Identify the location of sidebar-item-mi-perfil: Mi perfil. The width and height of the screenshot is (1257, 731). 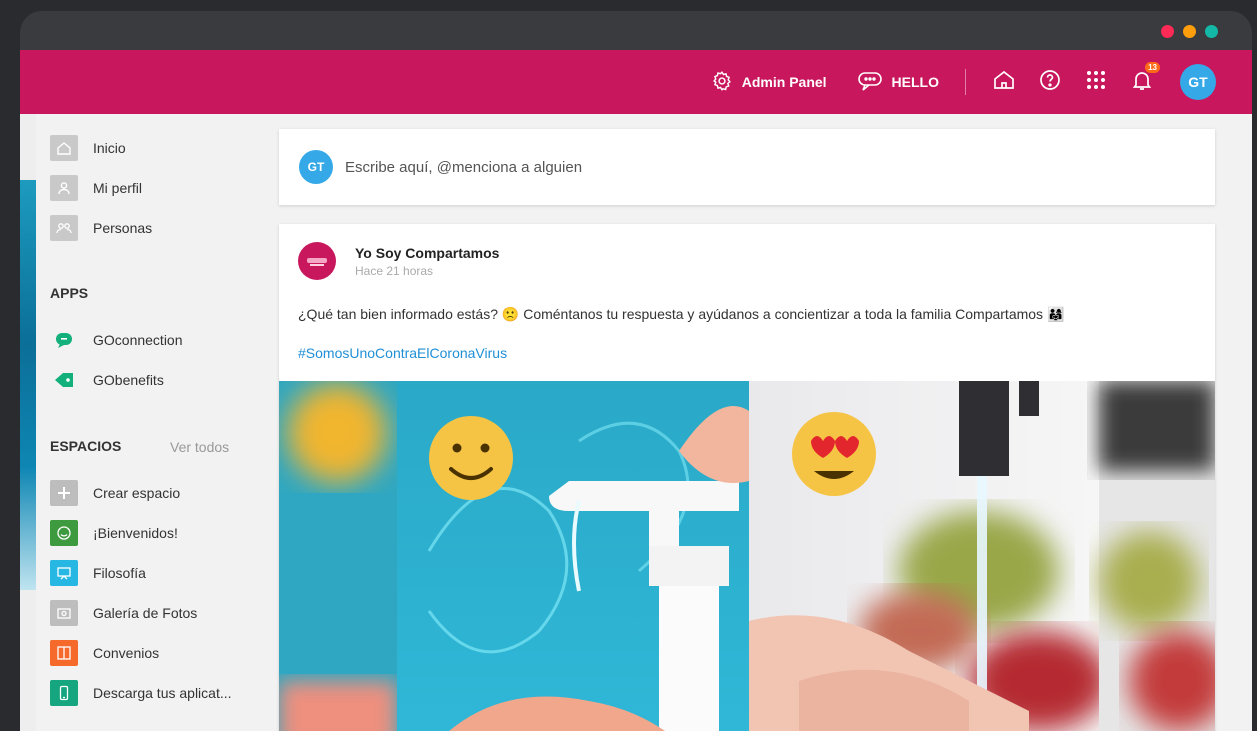
(96, 188).